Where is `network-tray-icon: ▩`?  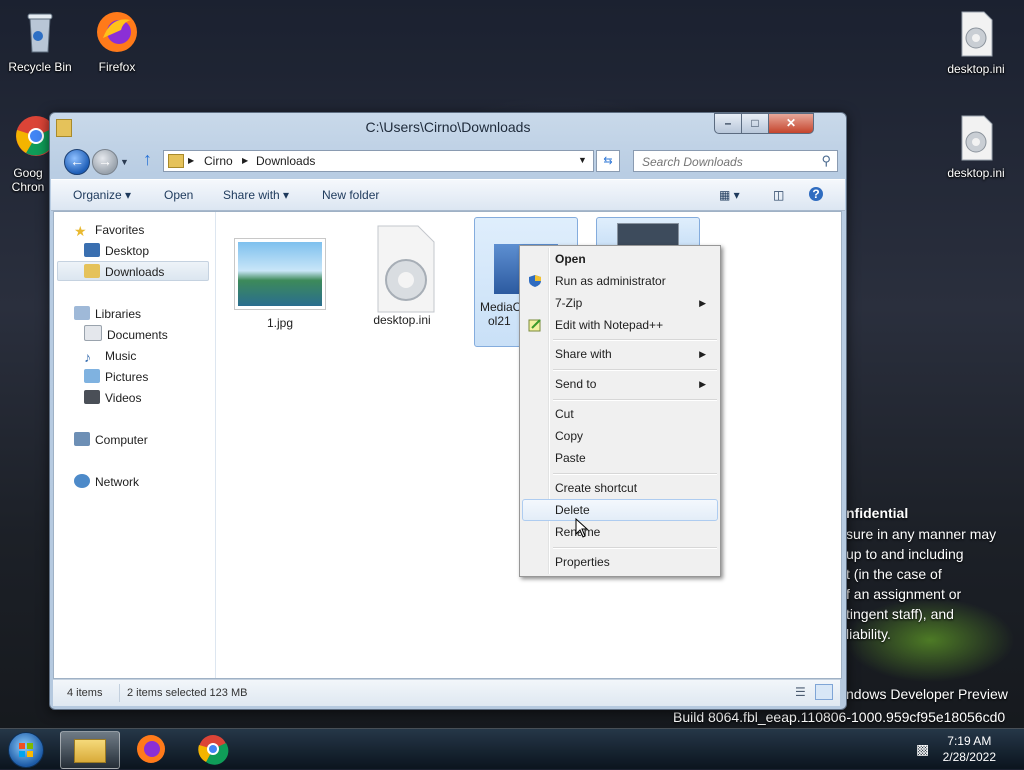 network-tray-icon: ▩ is located at coordinates (922, 749).